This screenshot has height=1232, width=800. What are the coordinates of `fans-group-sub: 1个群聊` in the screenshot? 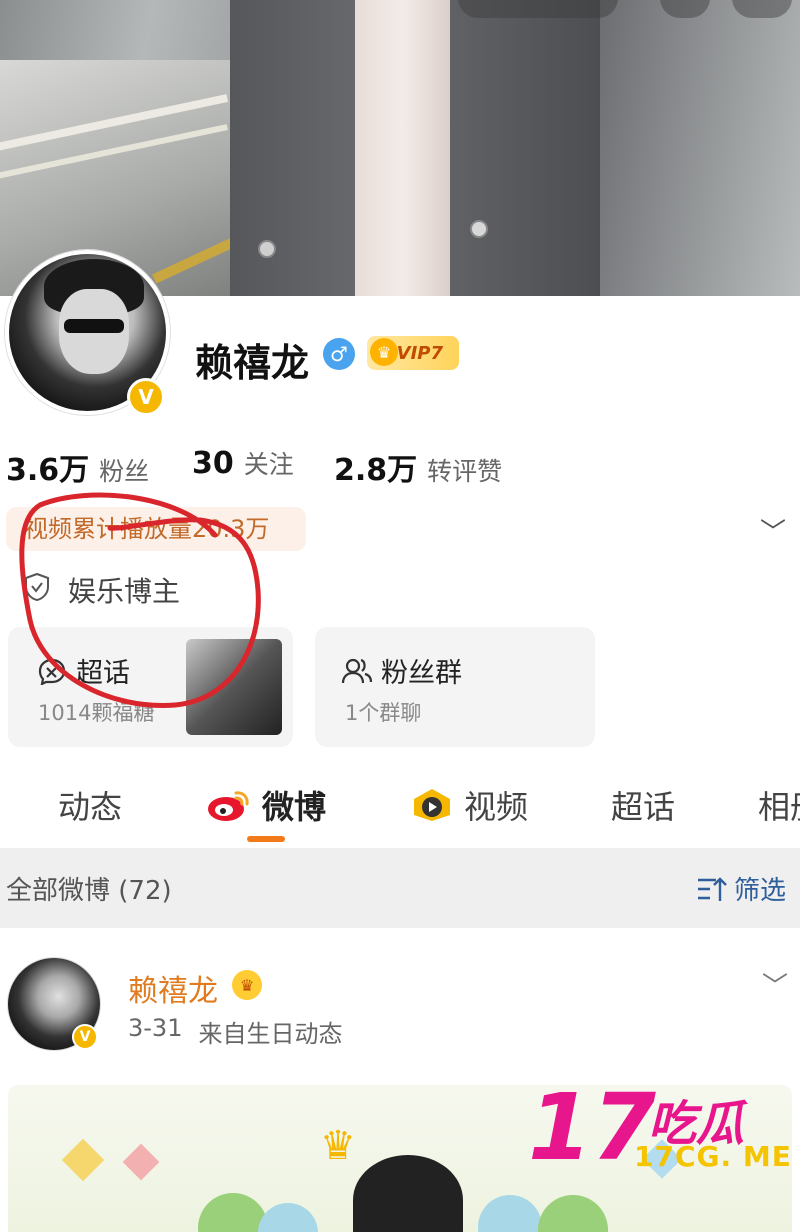 It's located at (383, 713).